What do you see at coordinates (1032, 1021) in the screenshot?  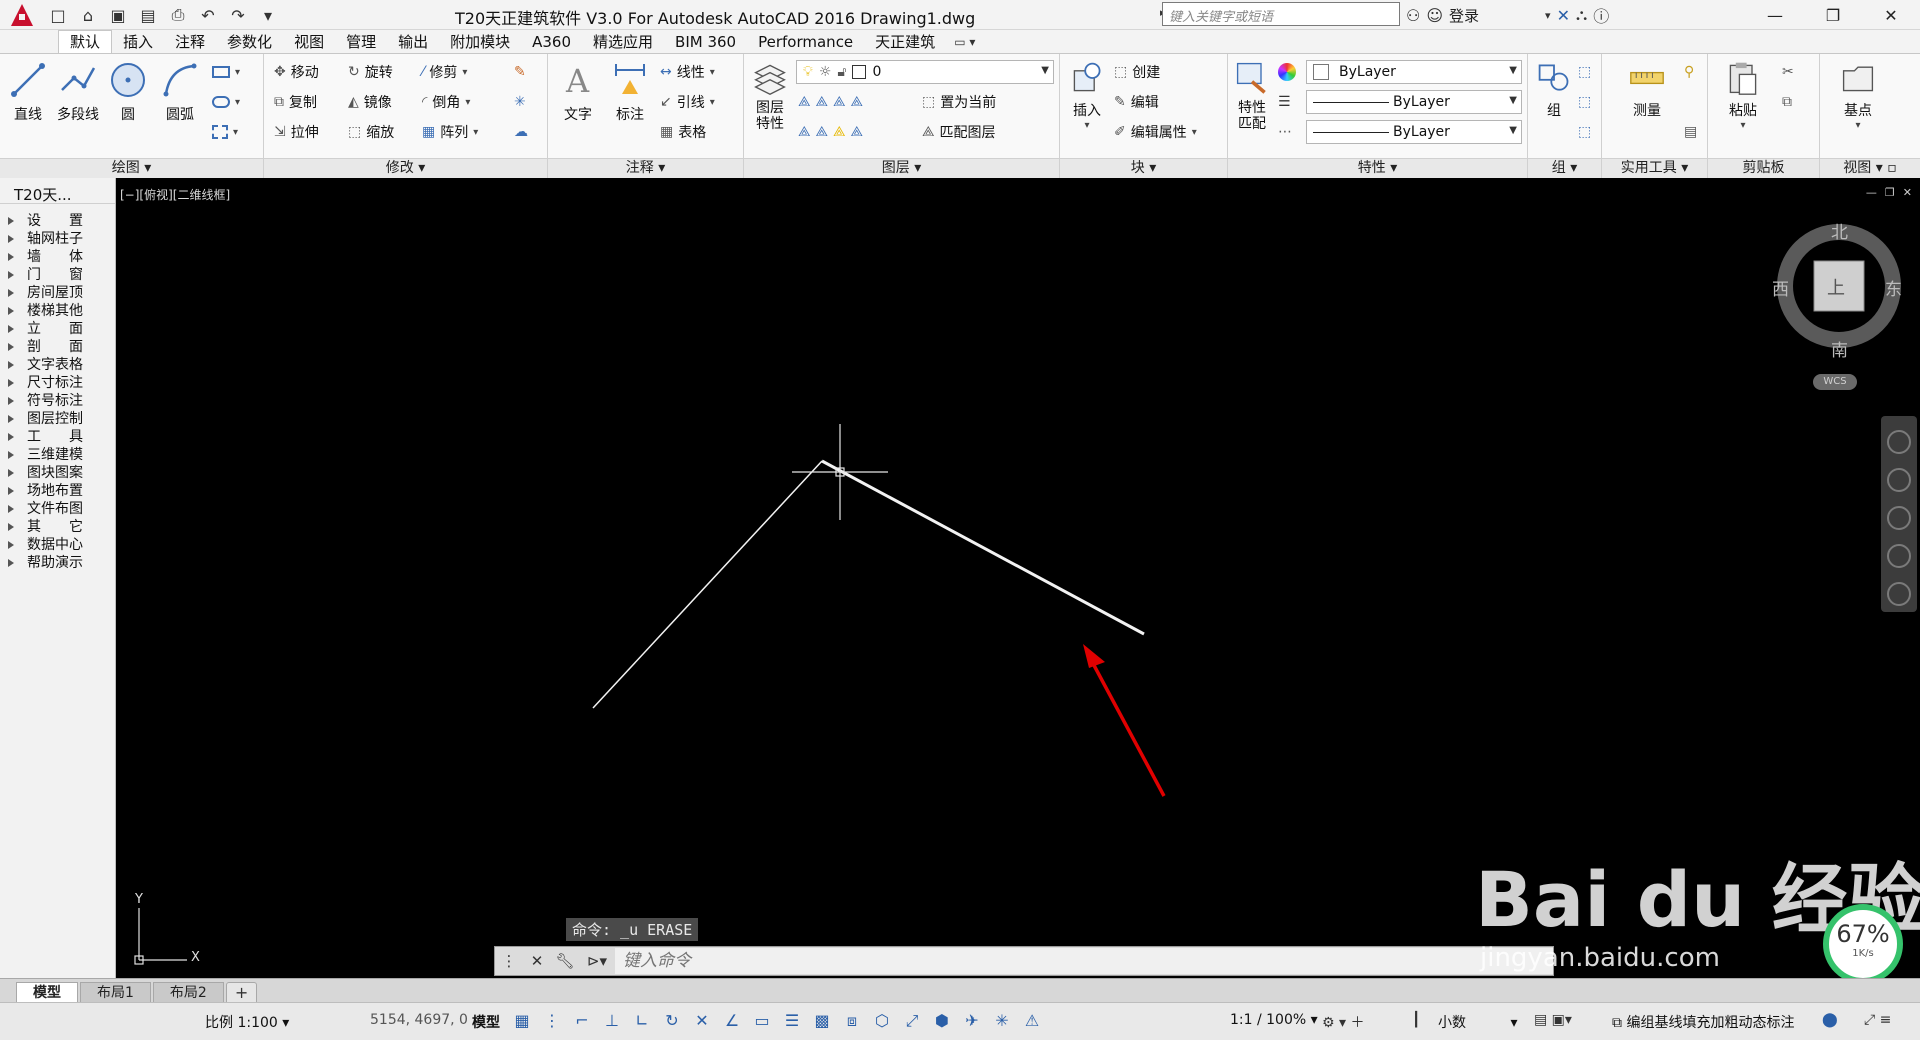 I see `annotation-scale-icon: ⚠` at bounding box center [1032, 1021].